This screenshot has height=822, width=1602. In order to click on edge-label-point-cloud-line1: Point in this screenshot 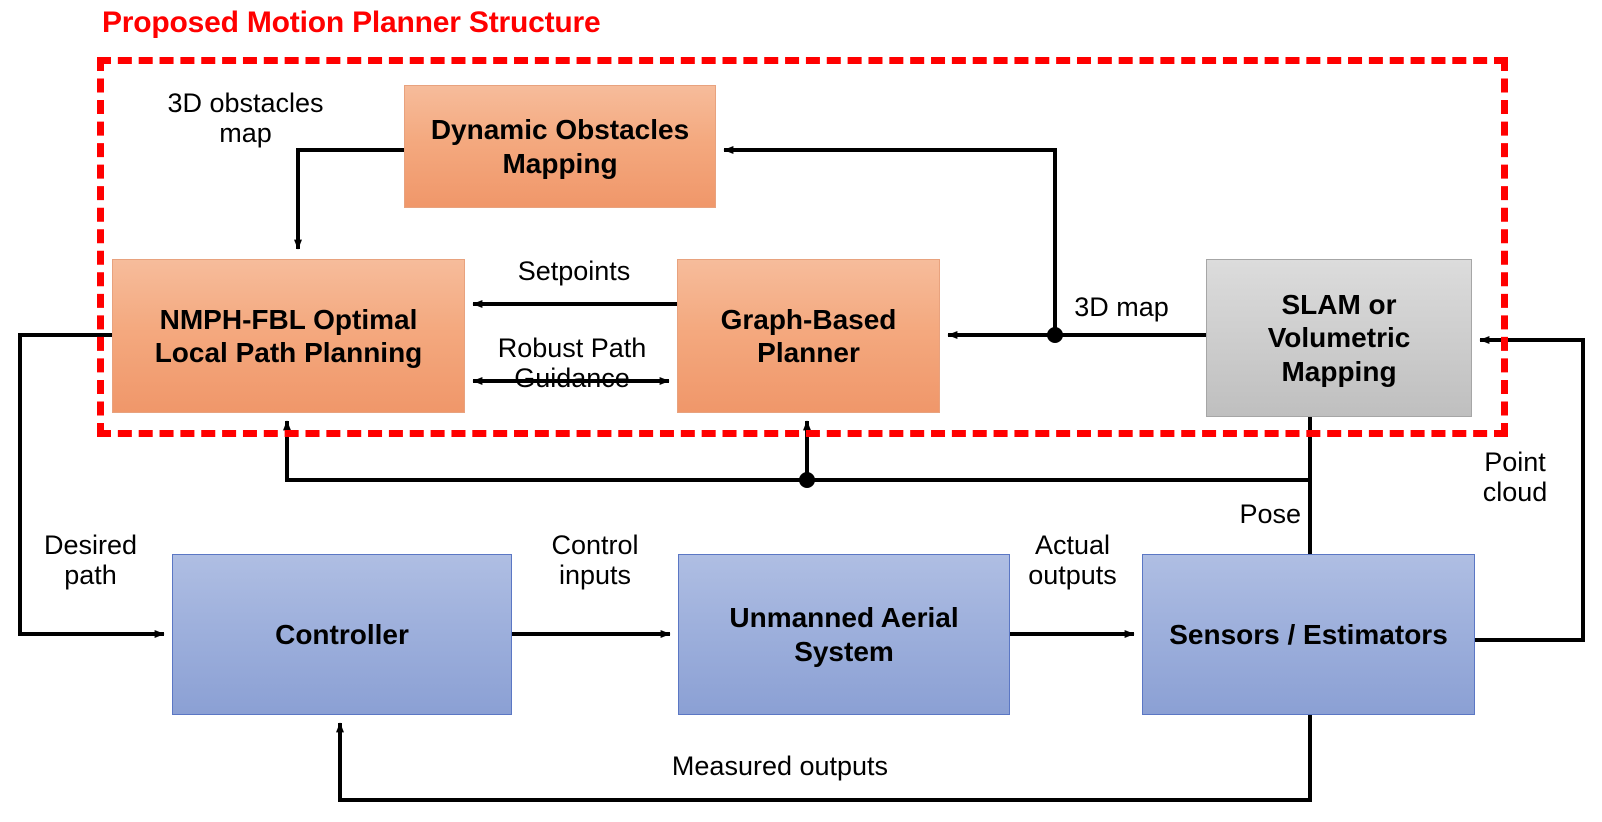, I will do `click(1515, 462)`.